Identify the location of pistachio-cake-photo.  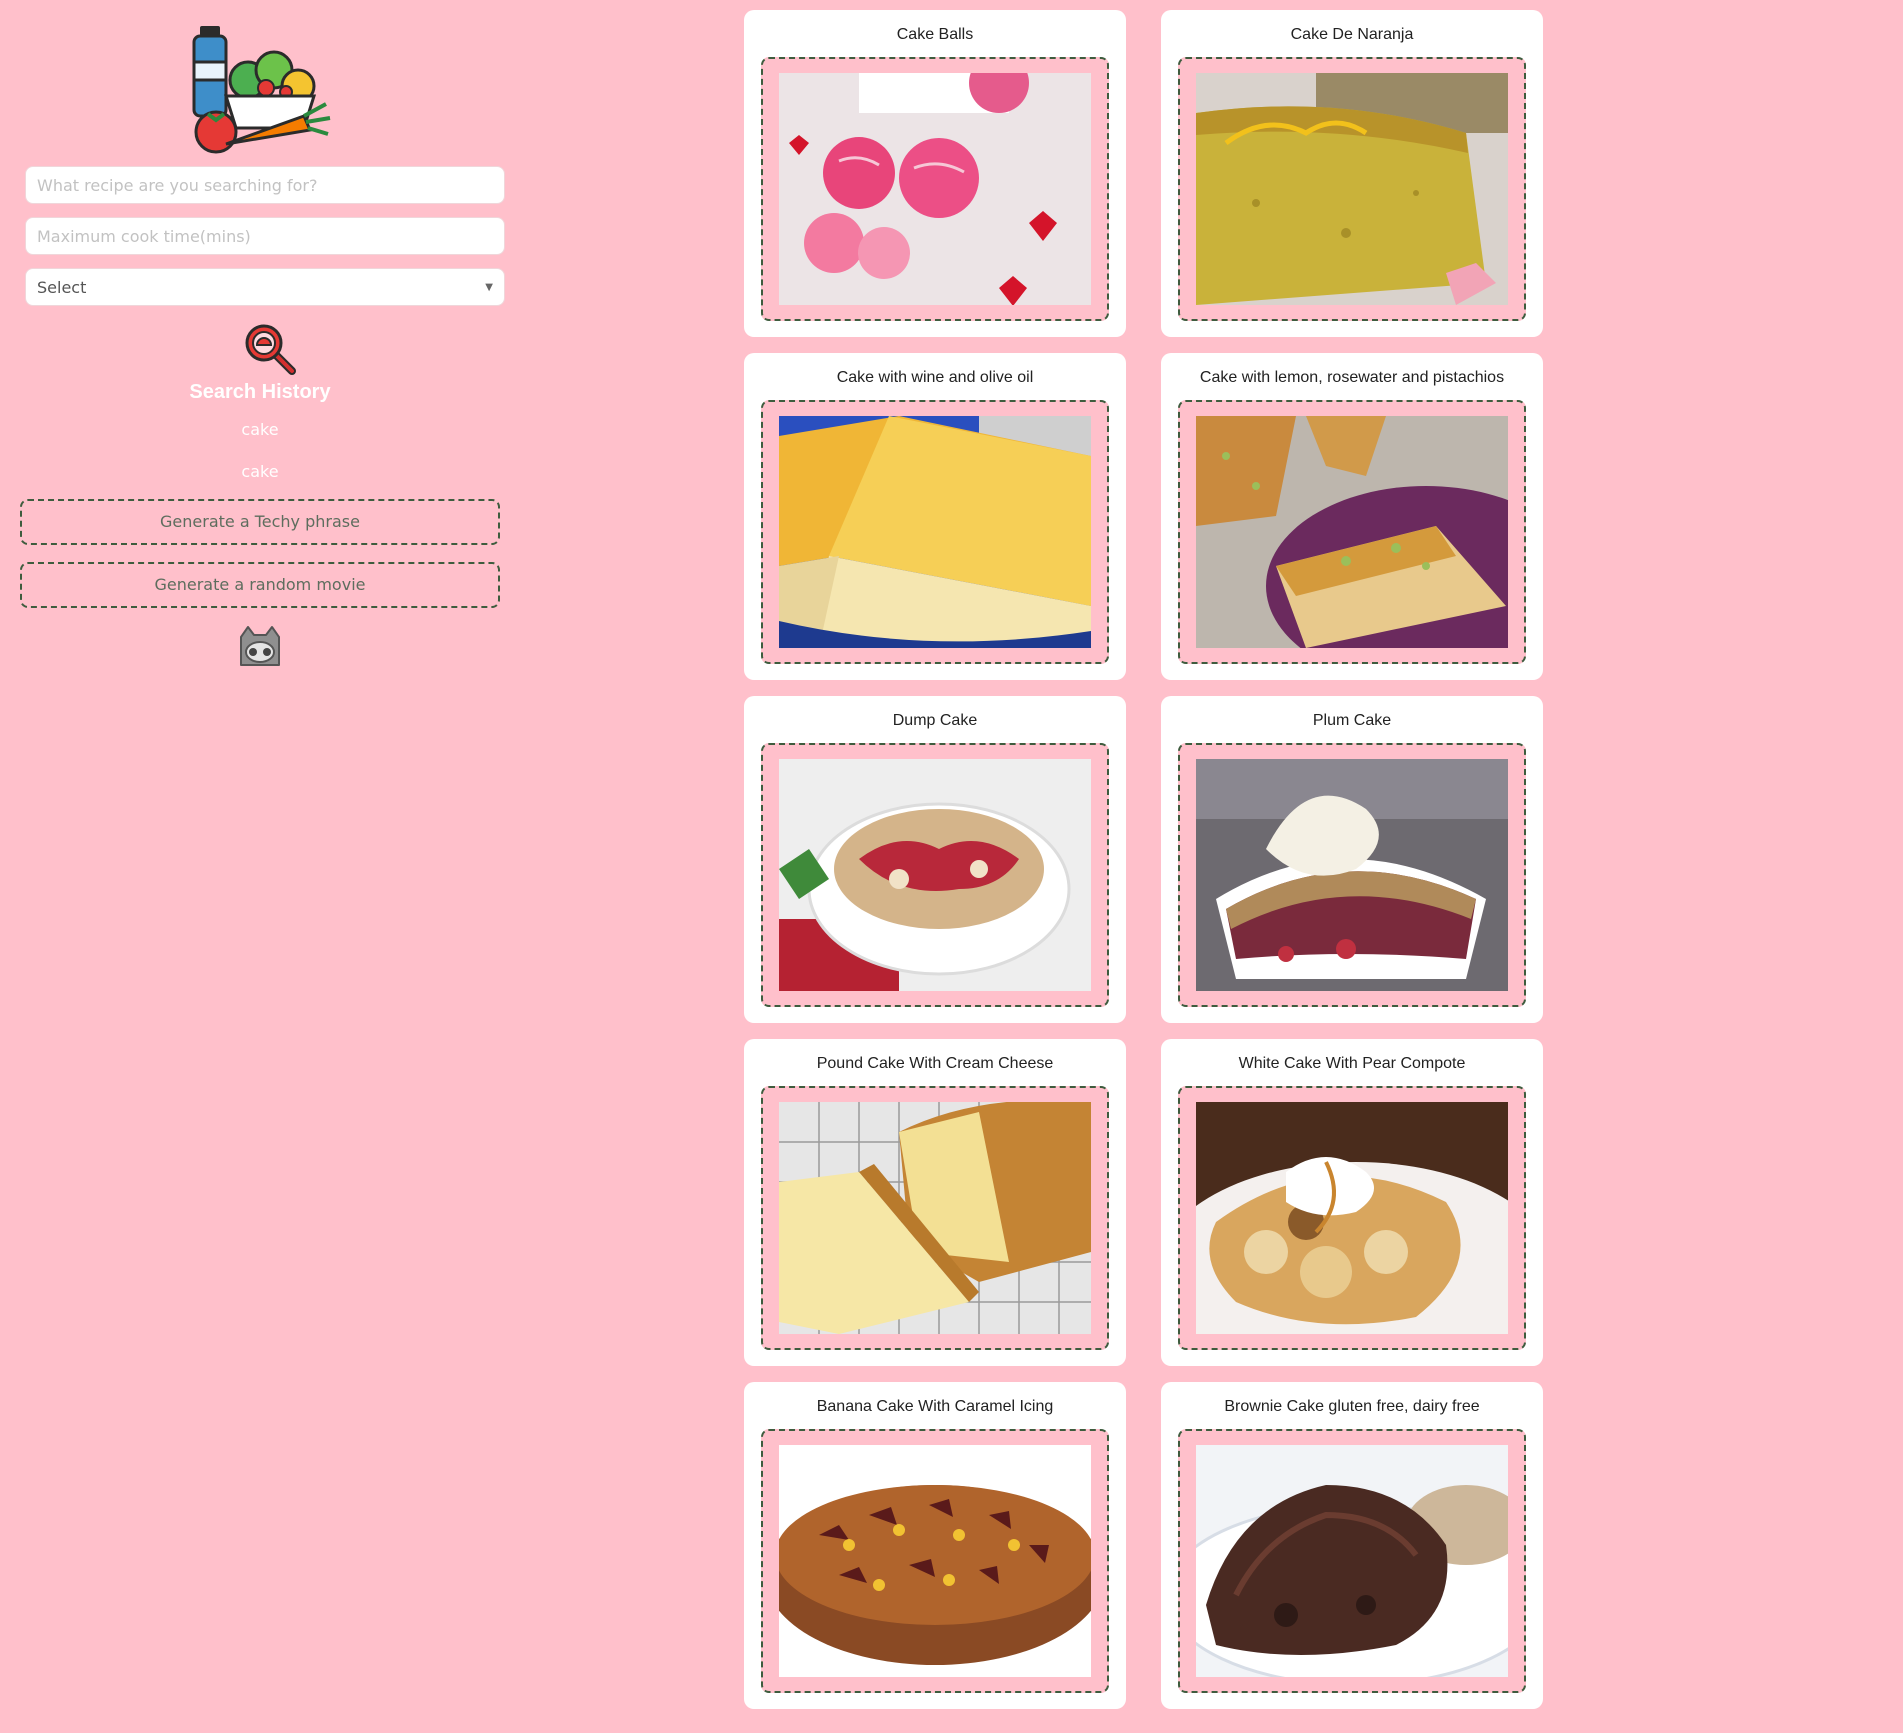
(1352, 532).